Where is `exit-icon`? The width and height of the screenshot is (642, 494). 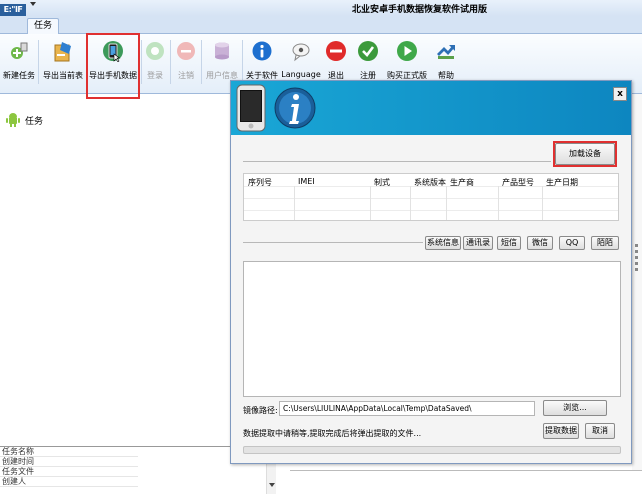 exit-icon is located at coordinates (336, 51).